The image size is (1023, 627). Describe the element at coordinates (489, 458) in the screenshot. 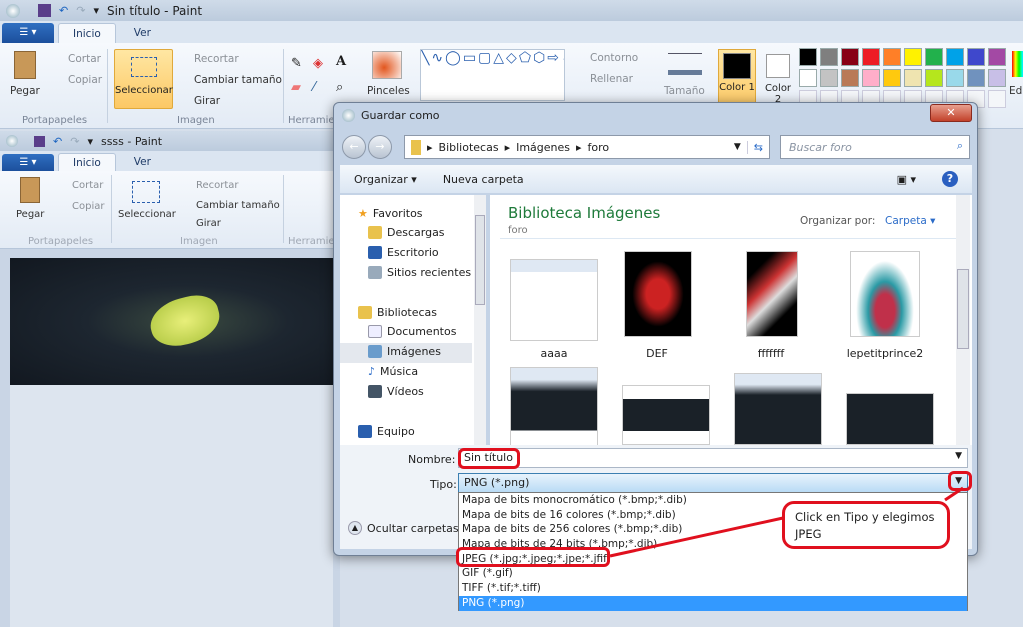

I see `highlight-filename` at that location.